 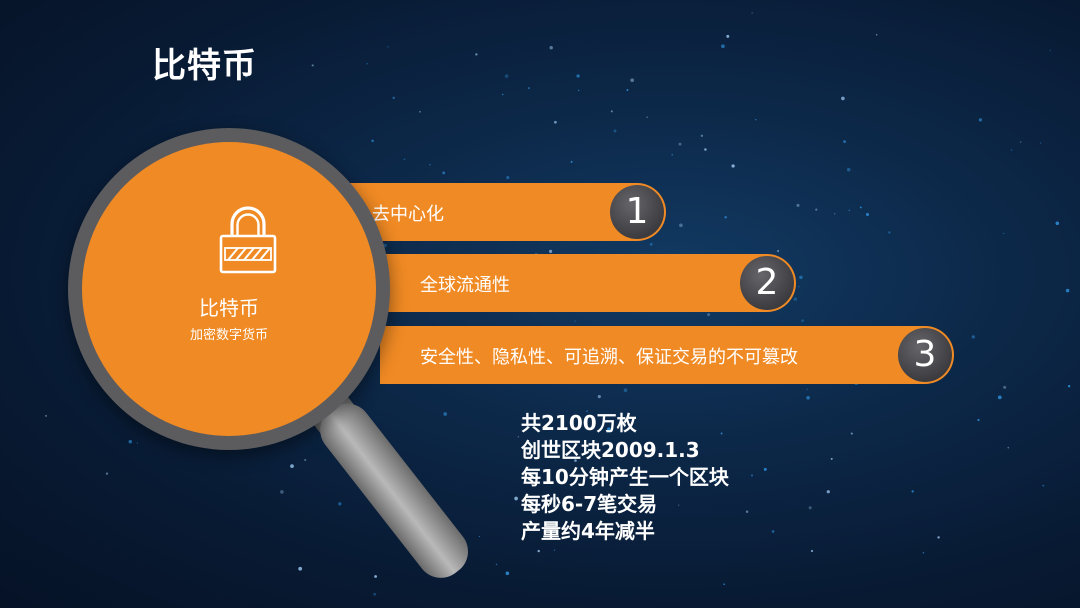 I want to click on lens-face: 比特币 加密数字货币, so click(x=229, y=289).